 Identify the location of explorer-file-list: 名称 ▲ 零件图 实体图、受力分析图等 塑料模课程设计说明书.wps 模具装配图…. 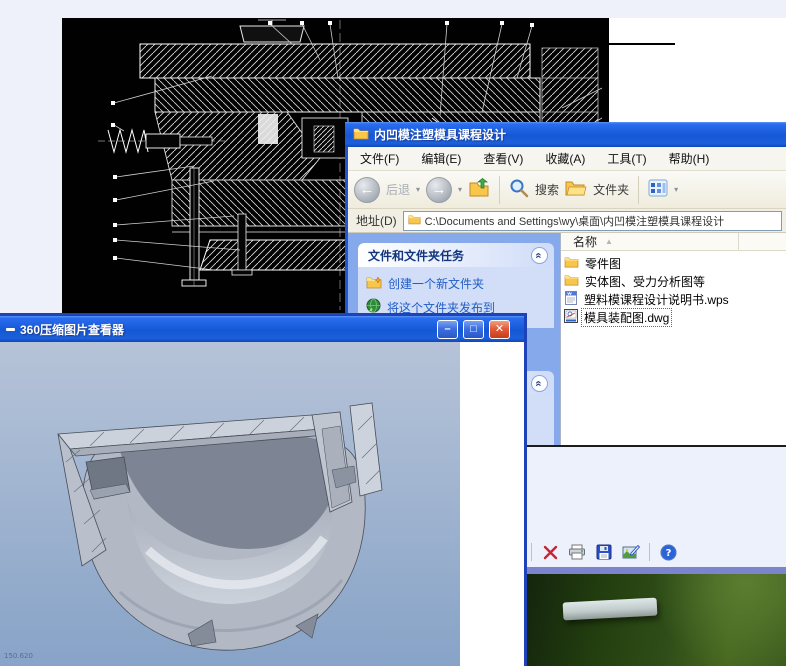
(673, 340).